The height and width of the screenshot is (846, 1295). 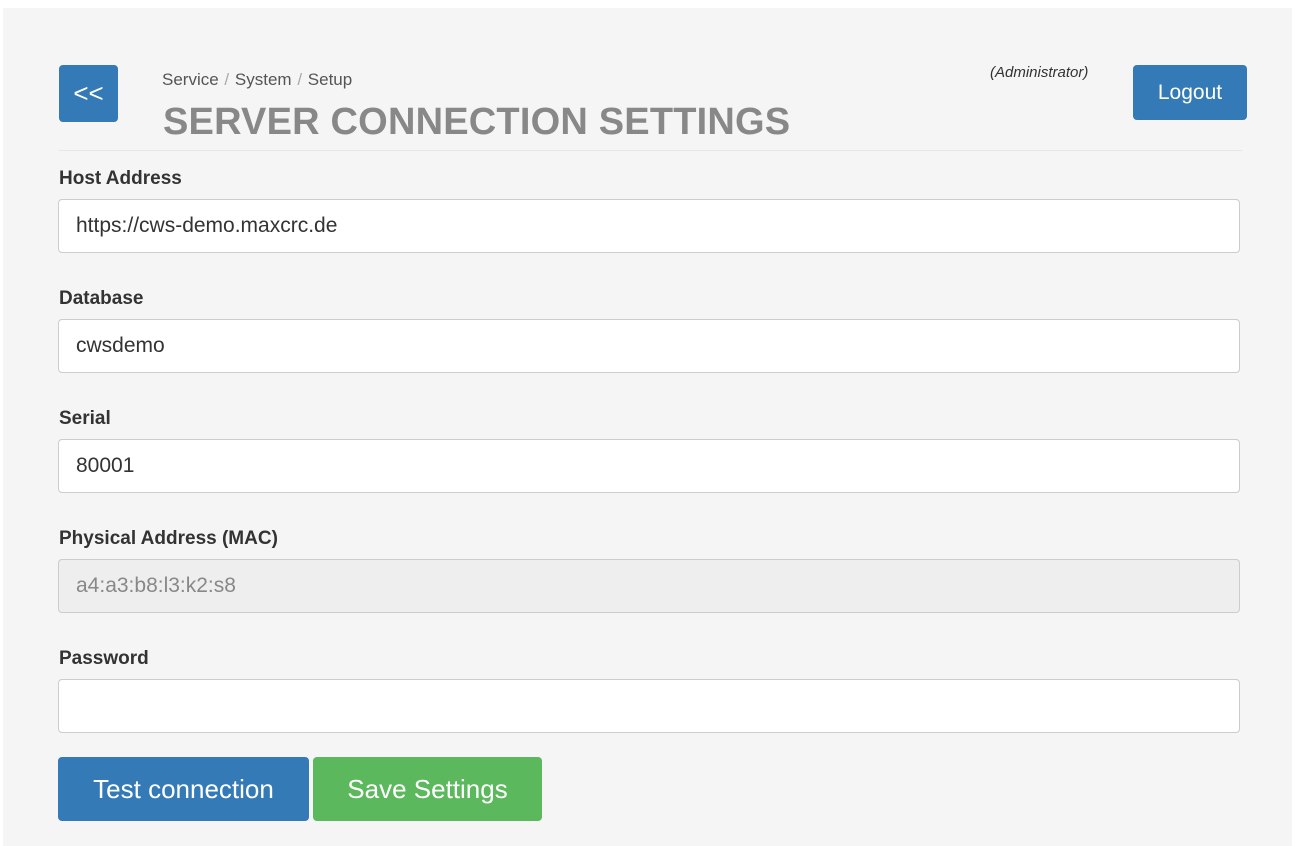 What do you see at coordinates (1190, 92) in the screenshot?
I see `logout-button: Logout` at bounding box center [1190, 92].